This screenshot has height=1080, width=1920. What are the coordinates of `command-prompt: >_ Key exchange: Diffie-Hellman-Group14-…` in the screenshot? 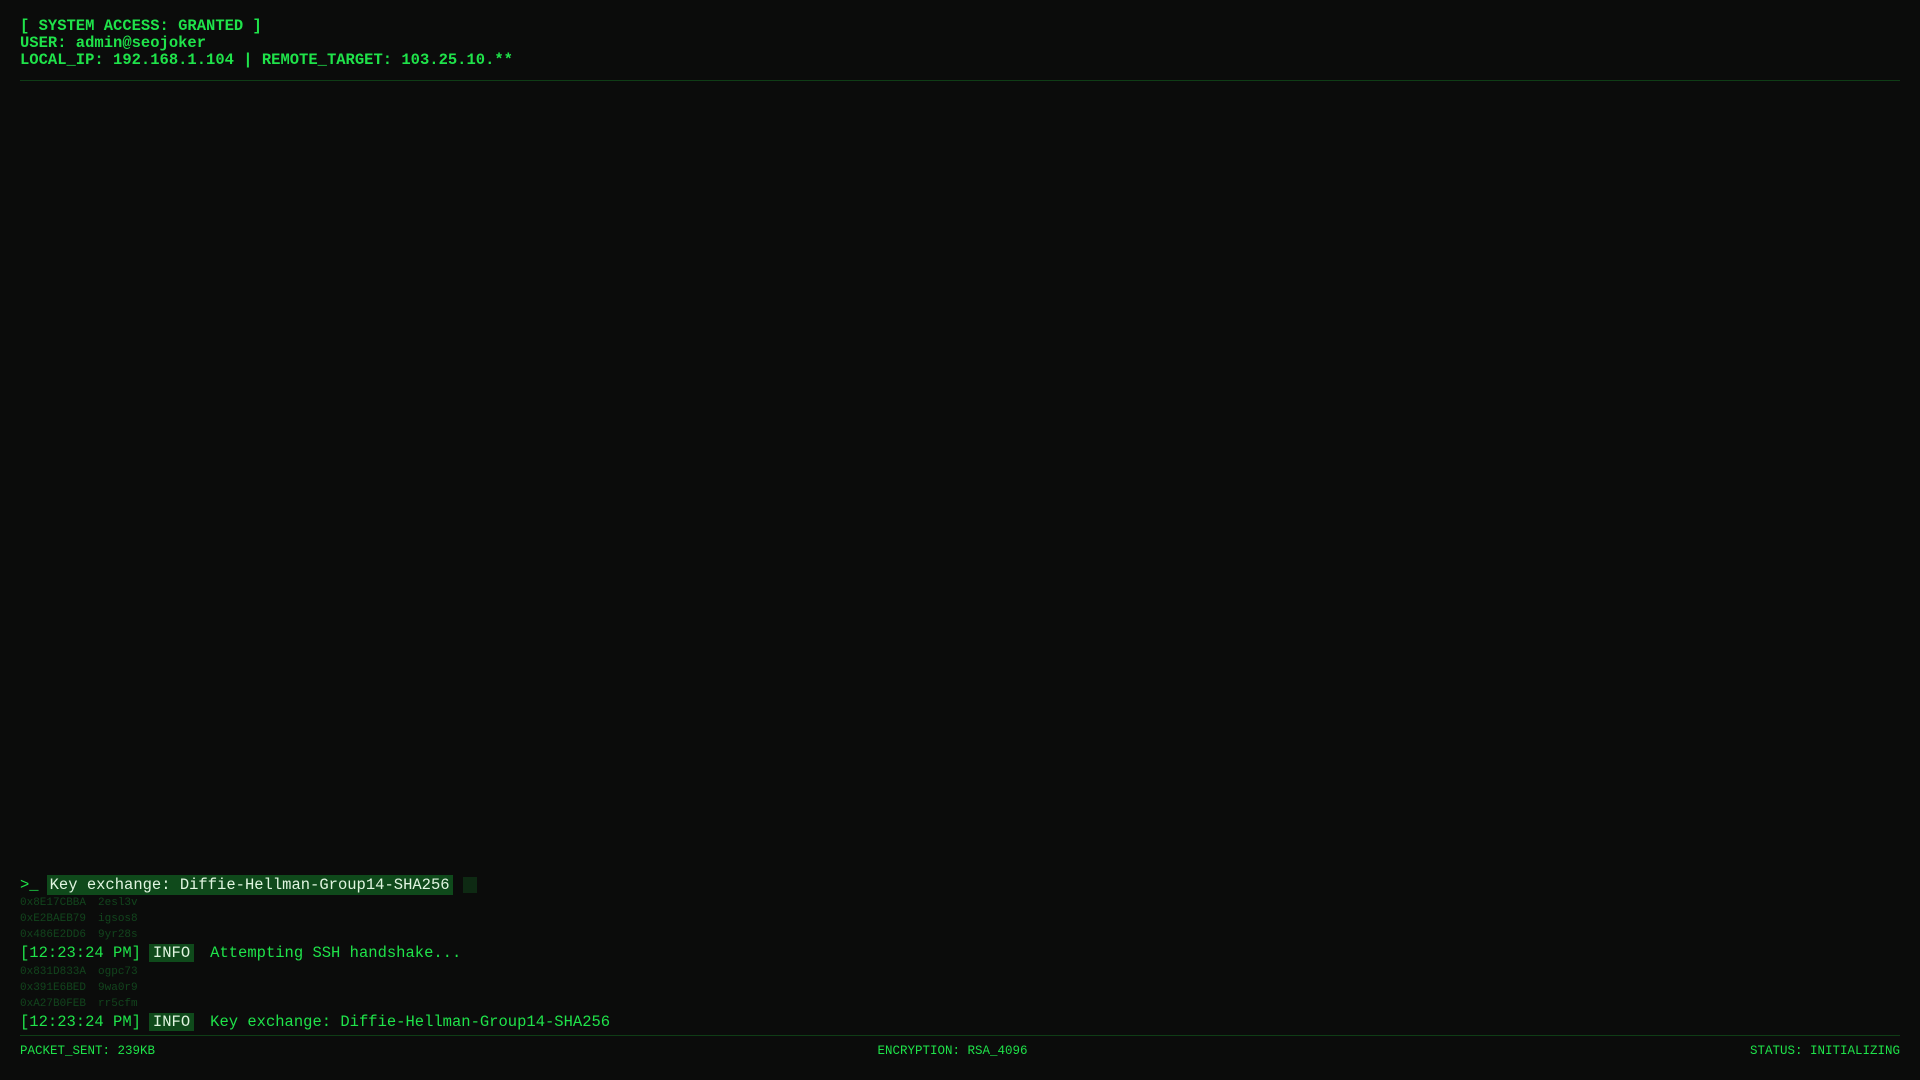 It's located at (960, 885).